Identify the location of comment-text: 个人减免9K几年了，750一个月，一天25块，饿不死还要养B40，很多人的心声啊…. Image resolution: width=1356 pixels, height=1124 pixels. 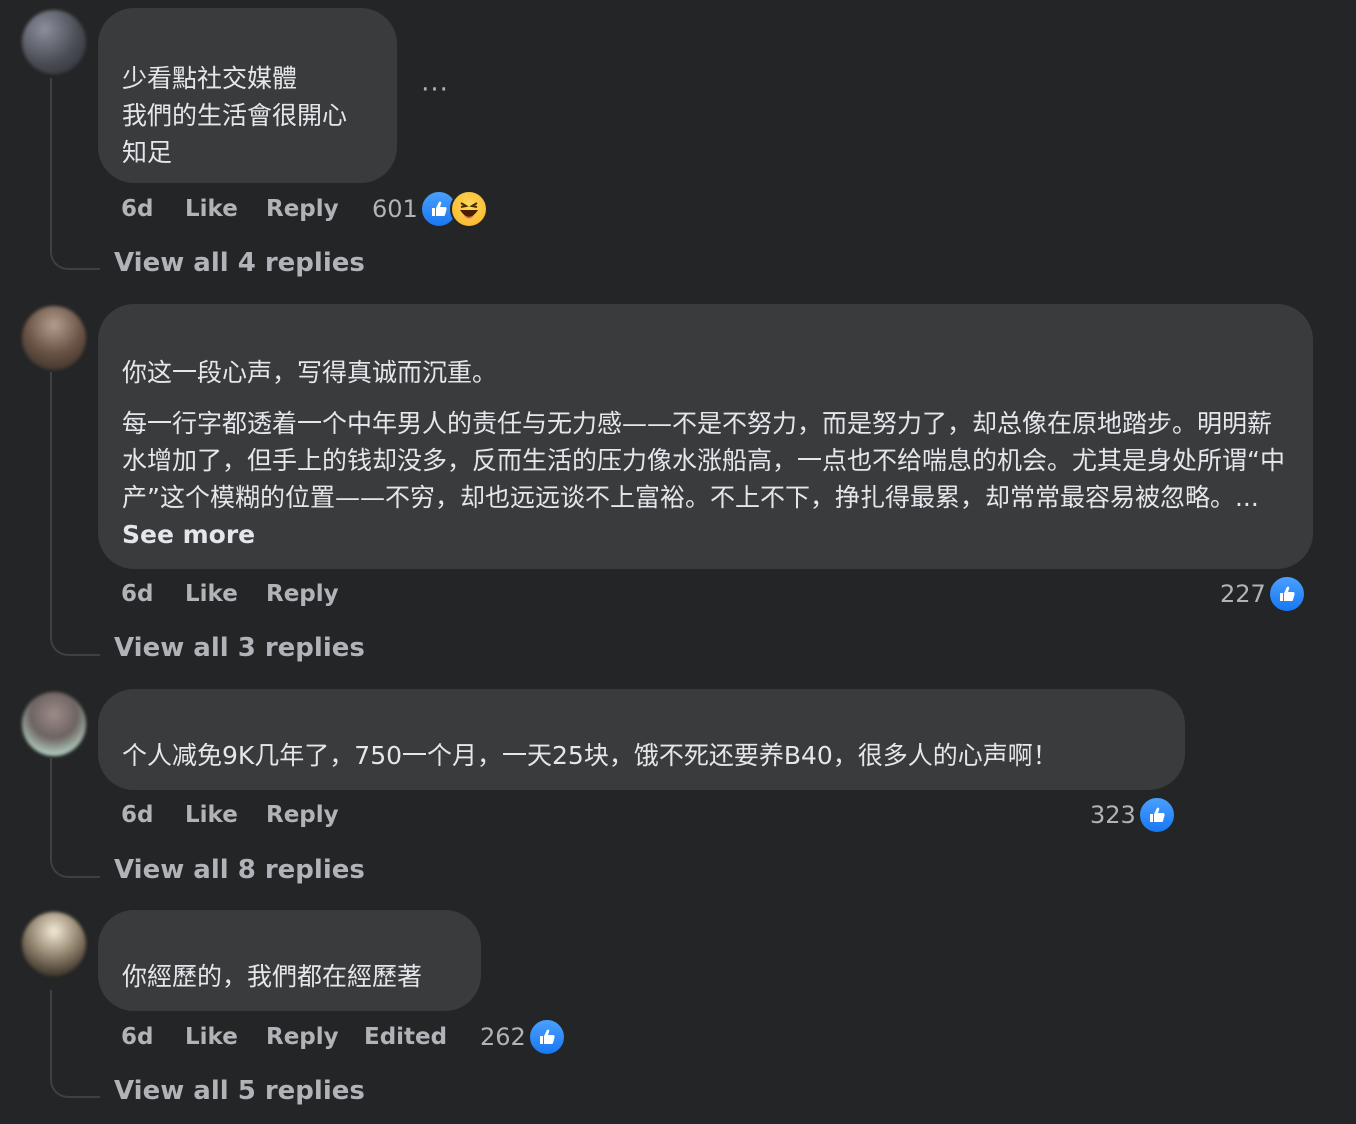
(590, 755).